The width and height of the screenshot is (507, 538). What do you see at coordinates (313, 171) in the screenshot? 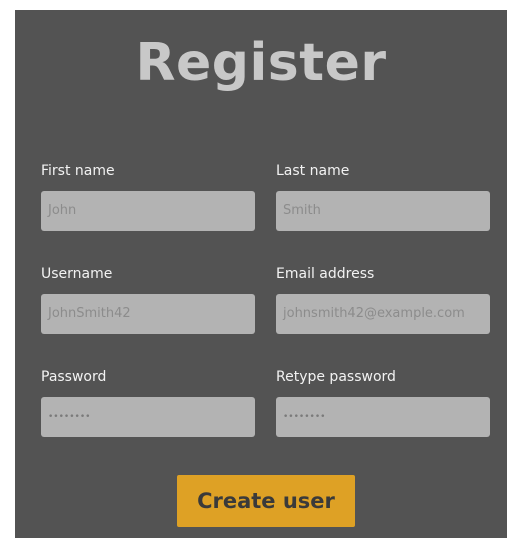
I see `last-name-label: Last name` at bounding box center [313, 171].